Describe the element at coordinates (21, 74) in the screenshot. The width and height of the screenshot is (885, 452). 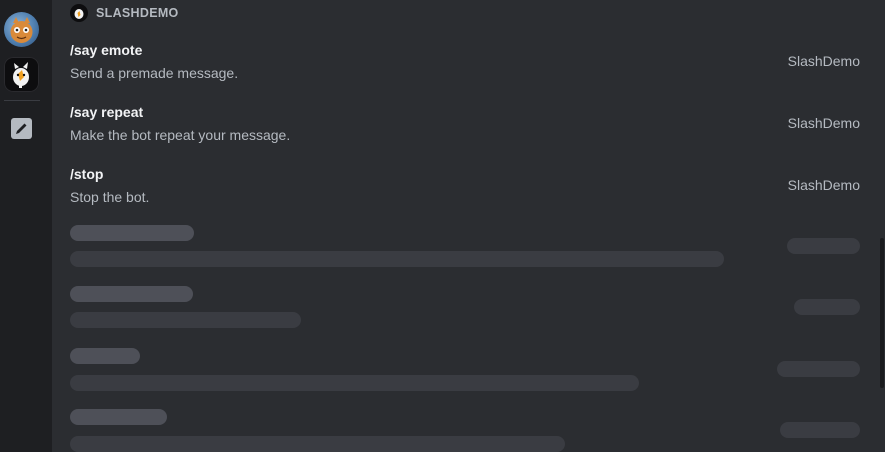
I see `bot-avatar-icon` at that location.